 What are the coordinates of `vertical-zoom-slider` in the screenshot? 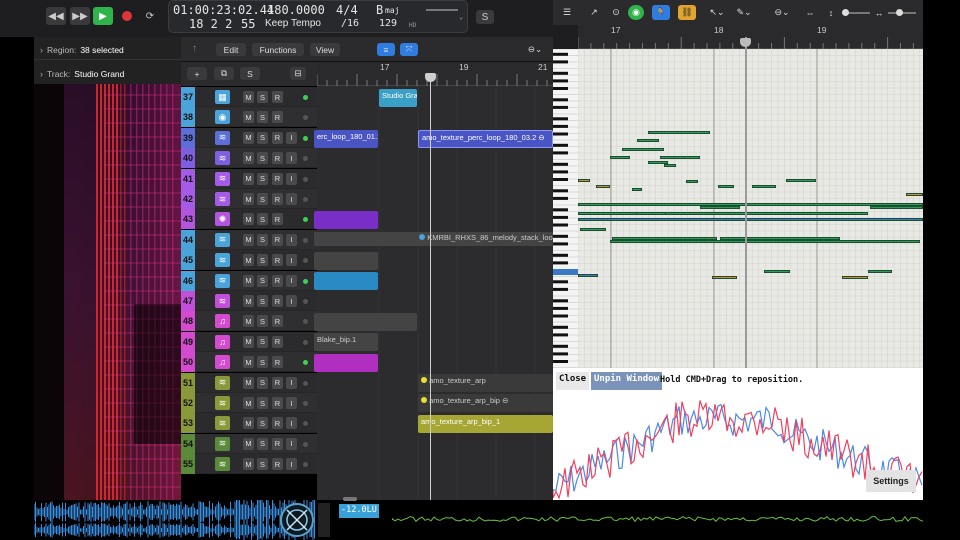 It's located at (856, 12).